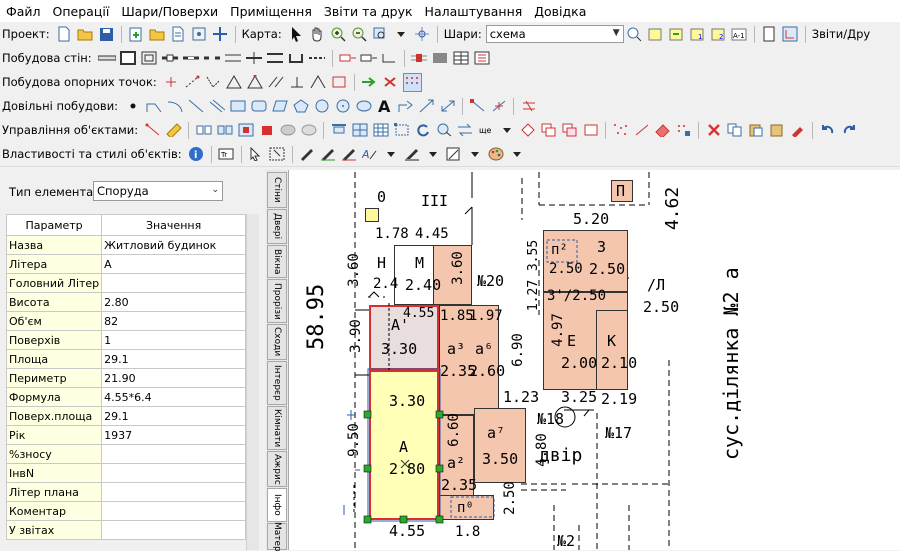 Image resolution: width=900 pixels, height=551 pixels. I want to click on tab-openings: Прорізи, so click(277, 301).